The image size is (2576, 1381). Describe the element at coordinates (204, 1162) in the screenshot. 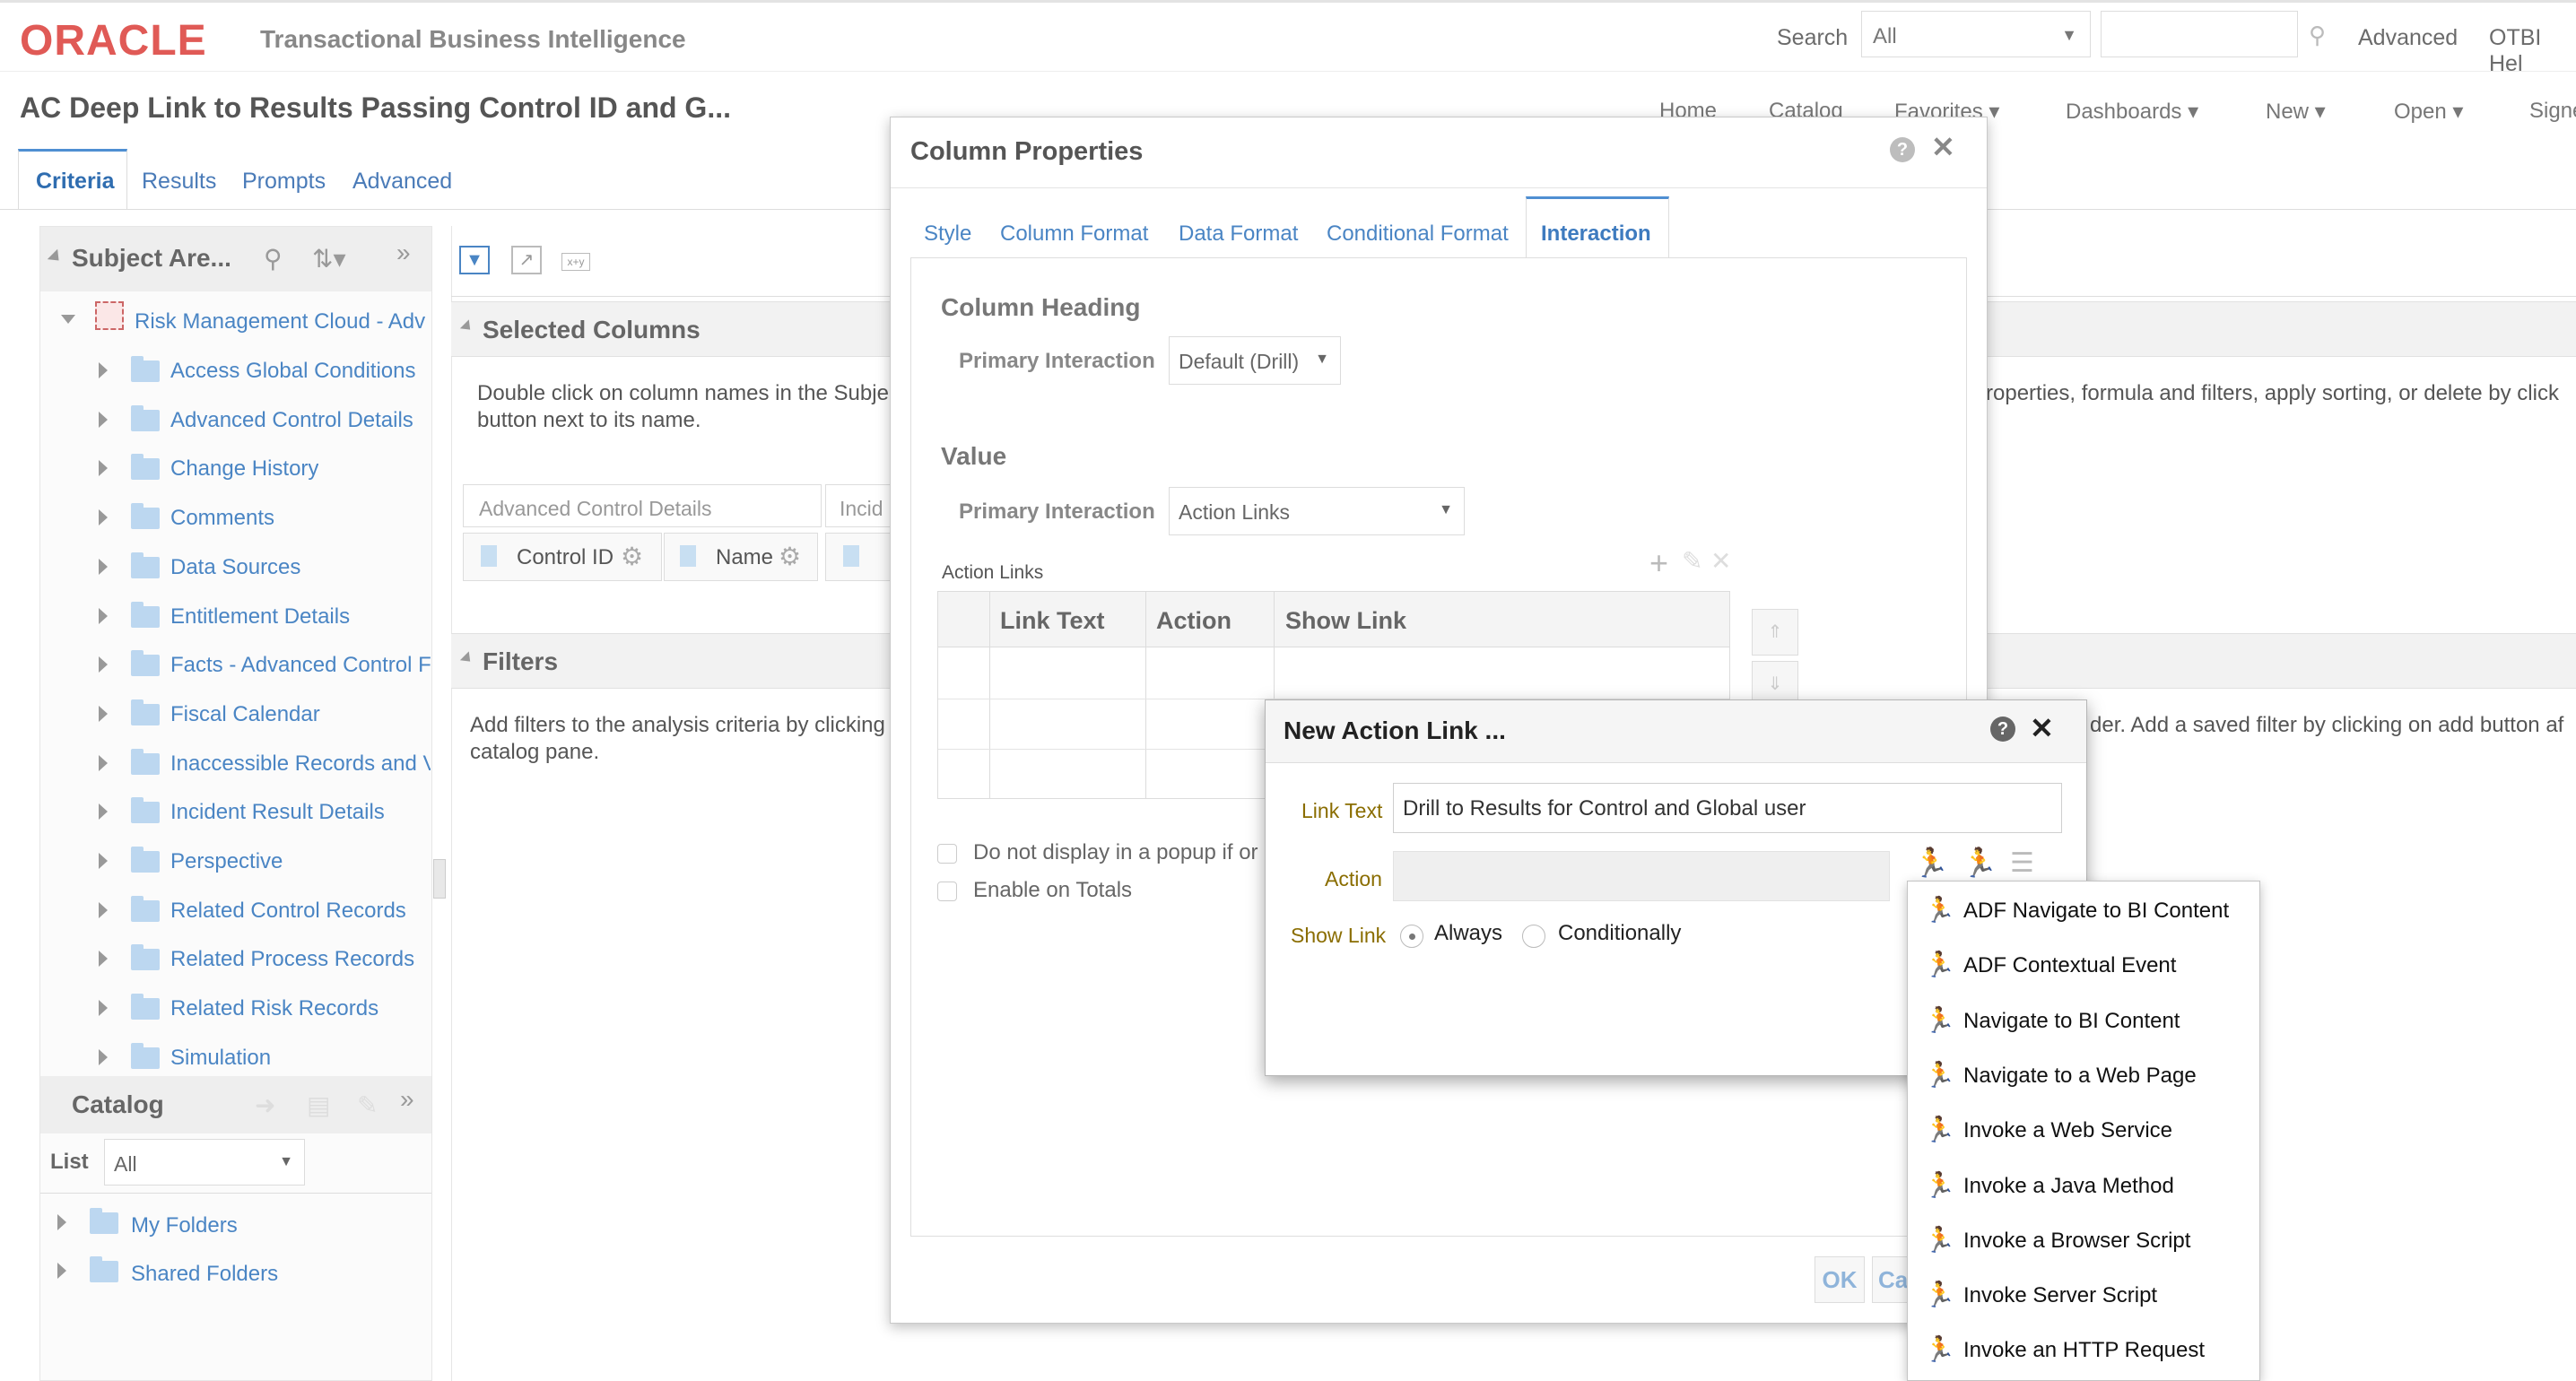

I see `catalog-list-select: All ▼` at that location.